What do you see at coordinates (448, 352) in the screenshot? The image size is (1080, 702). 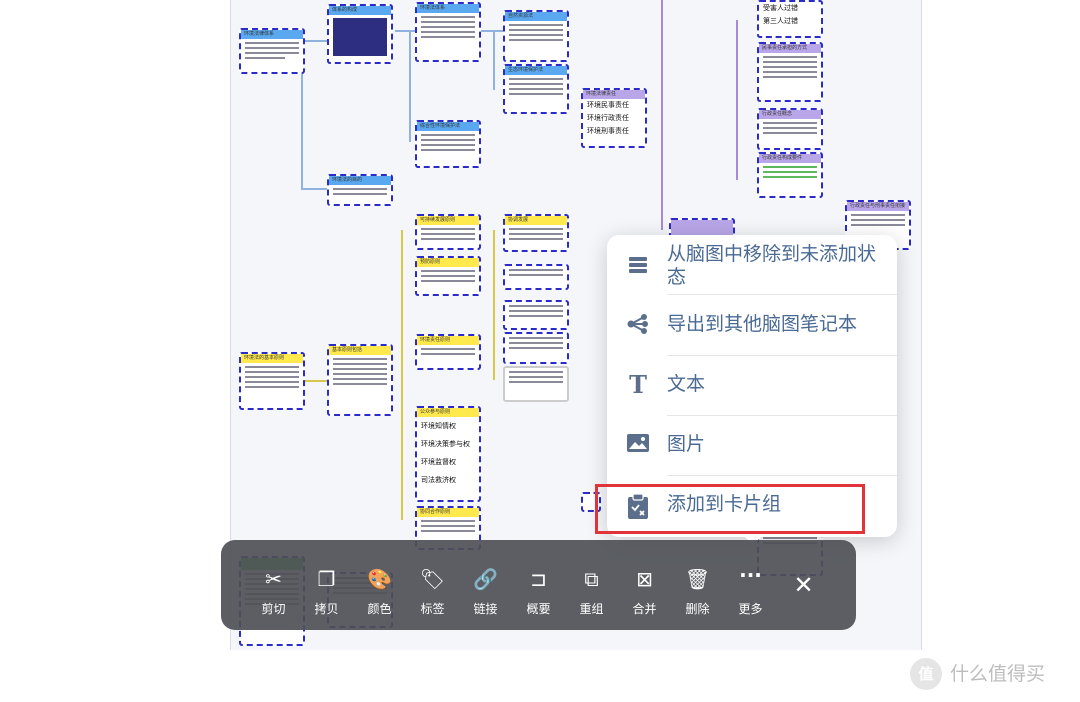 I see `mindmap-node: 环境责任原则` at bounding box center [448, 352].